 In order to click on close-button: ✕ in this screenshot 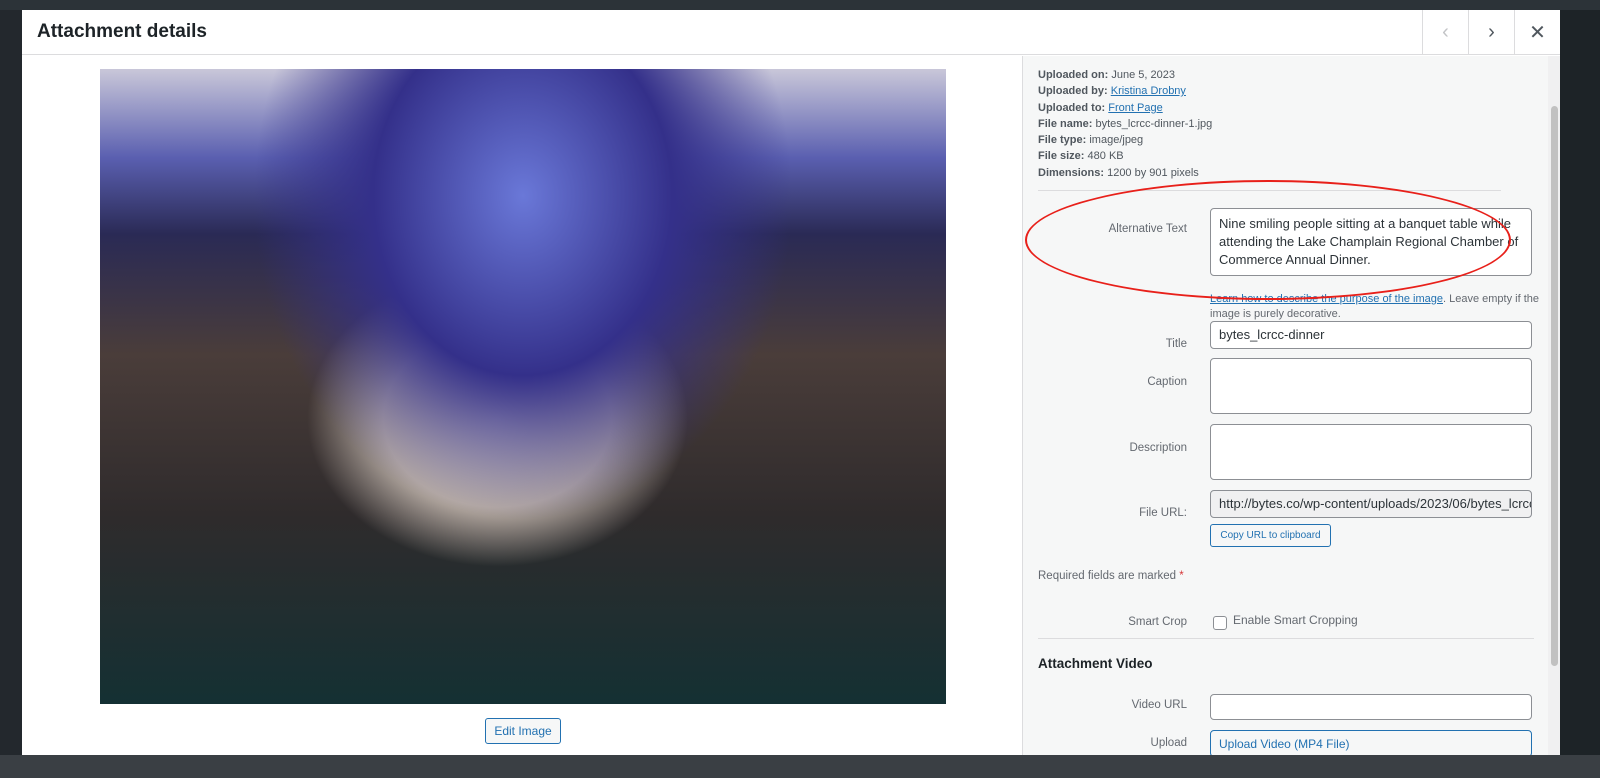, I will do `click(1537, 32)`.